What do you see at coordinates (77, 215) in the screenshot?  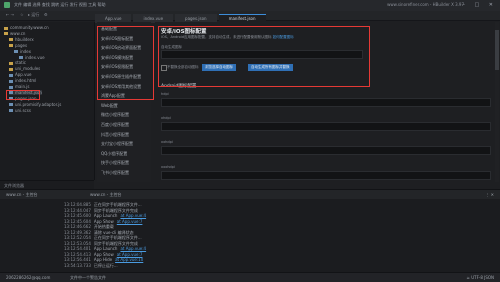 I see `console-time: 13:12:45.600` at bounding box center [77, 215].